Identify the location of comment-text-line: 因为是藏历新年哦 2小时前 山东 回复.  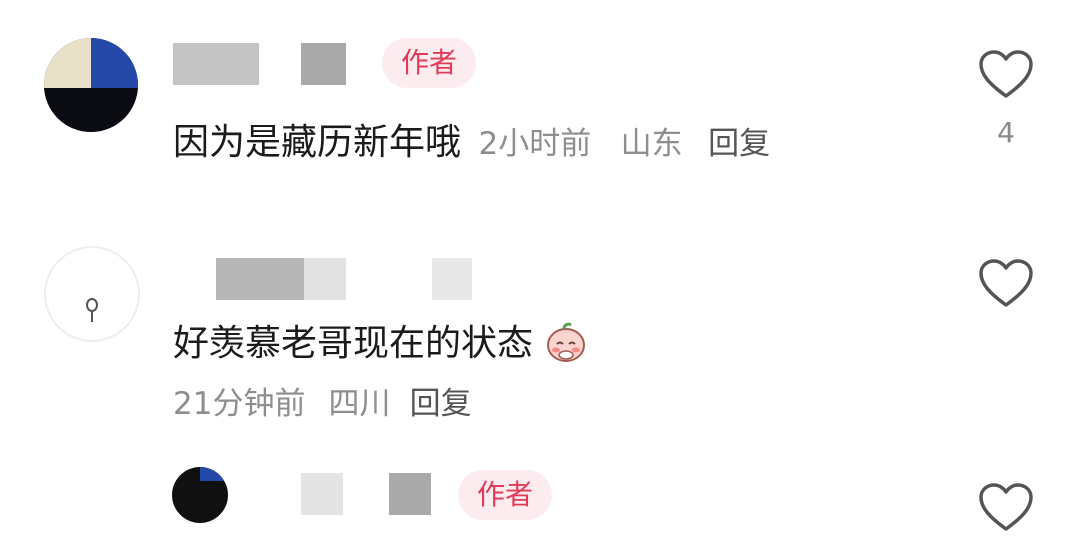
(471, 139).